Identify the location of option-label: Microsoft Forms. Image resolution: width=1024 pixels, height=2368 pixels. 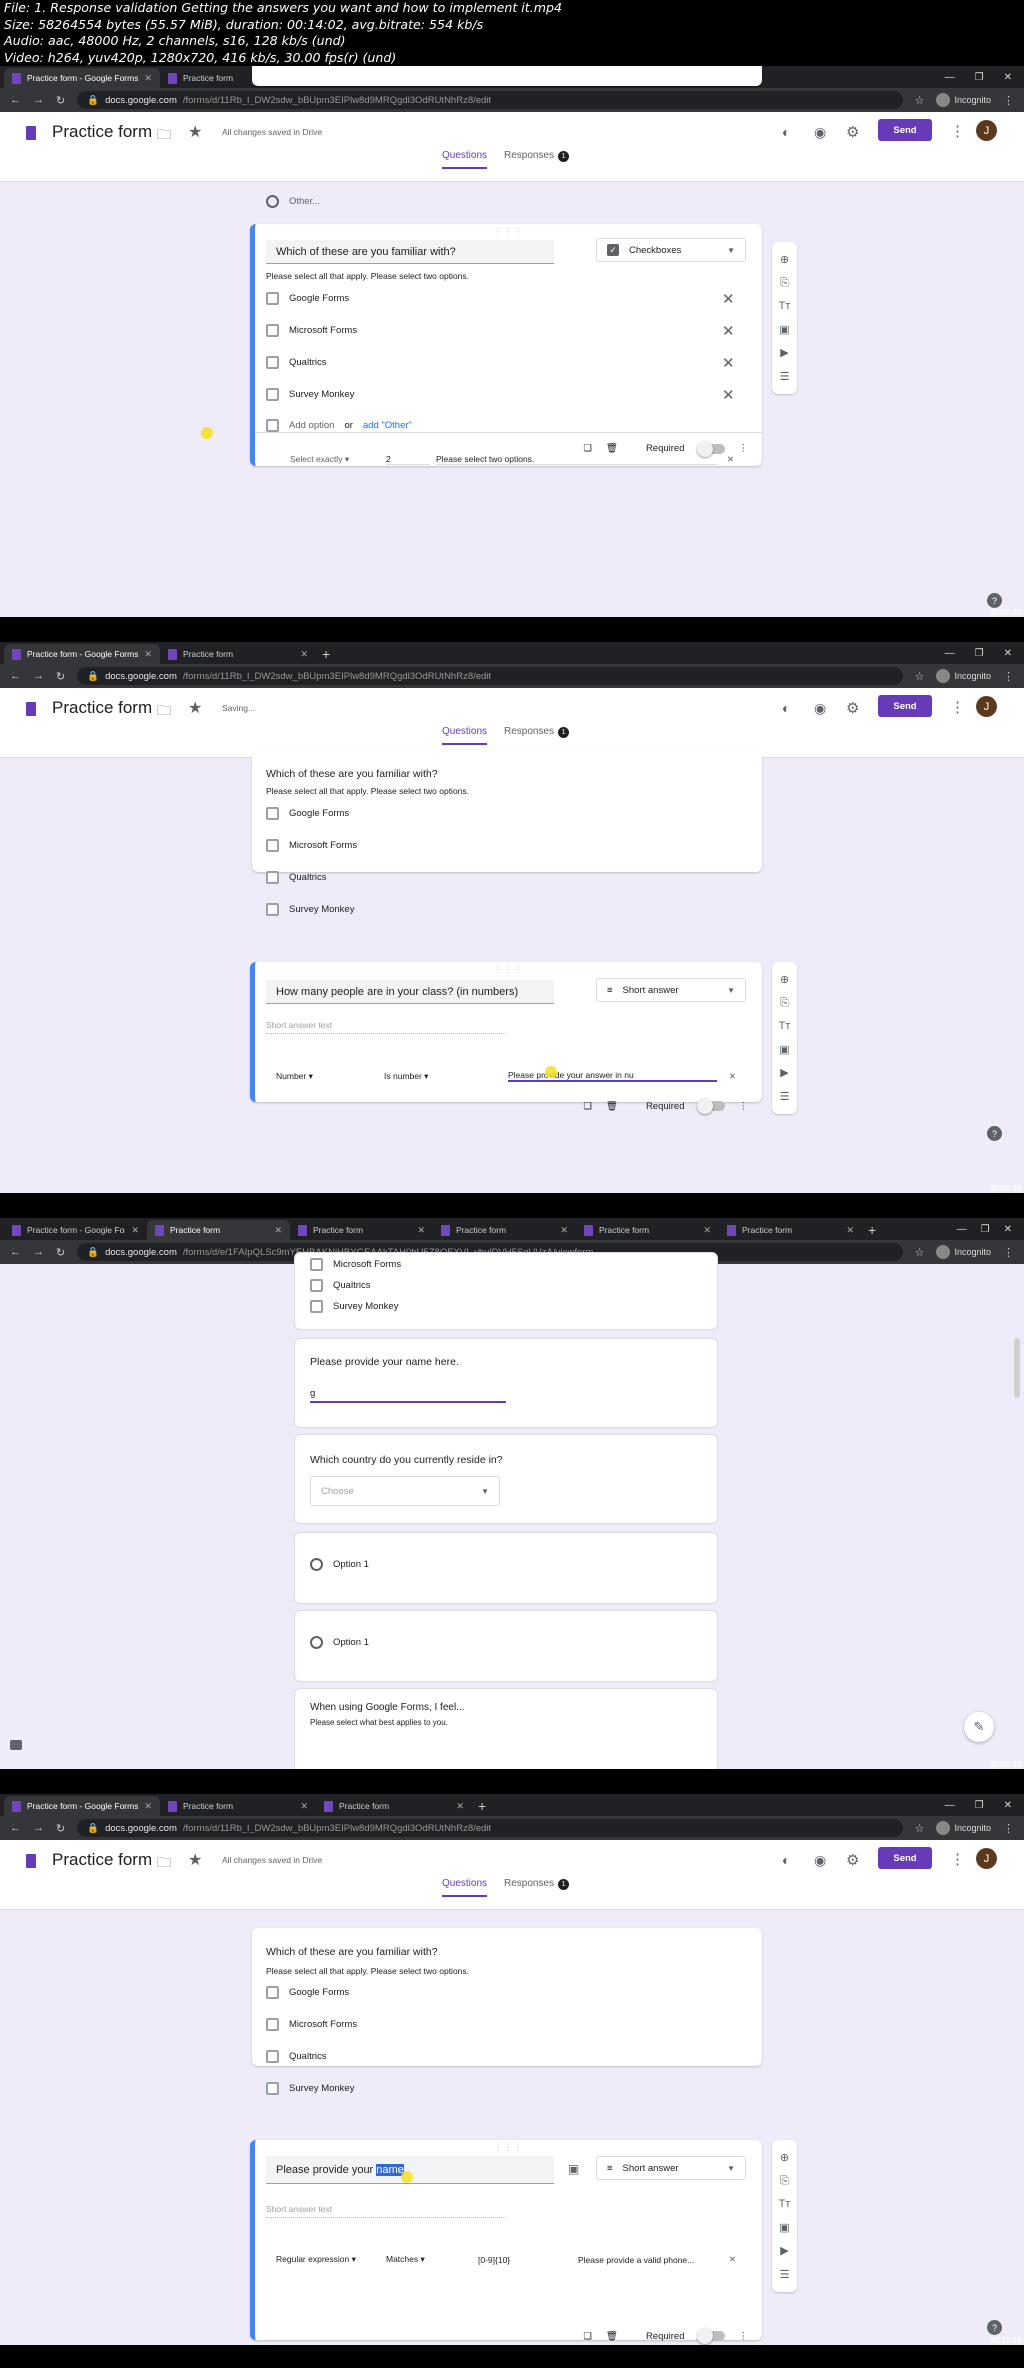
(323, 330).